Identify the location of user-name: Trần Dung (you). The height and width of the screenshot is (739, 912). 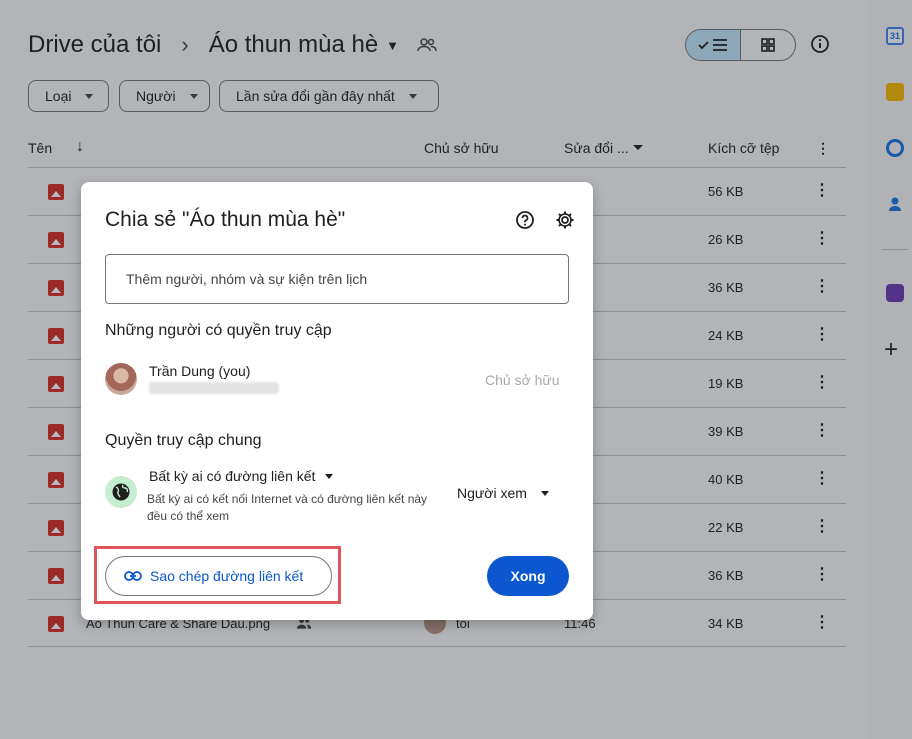
(200, 371).